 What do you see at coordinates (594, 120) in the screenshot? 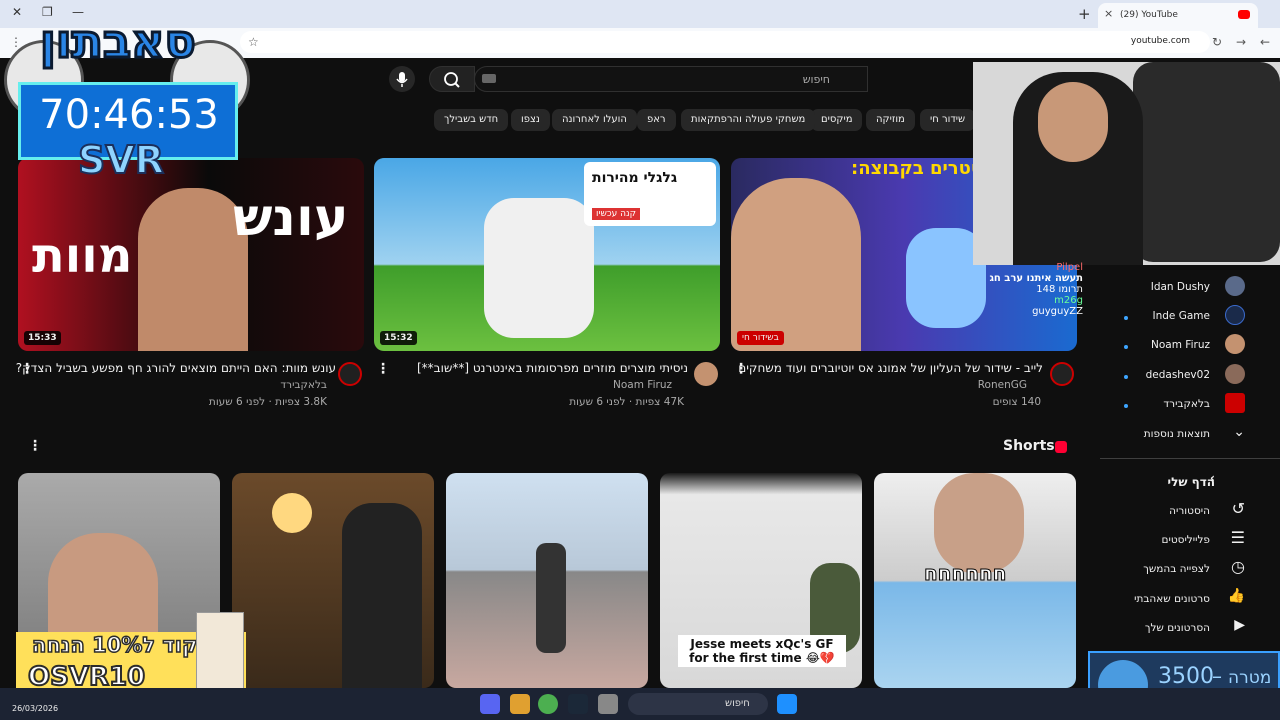
I see `chip-recently-uploaded: הועלו לאחרונה` at bounding box center [594, 120].